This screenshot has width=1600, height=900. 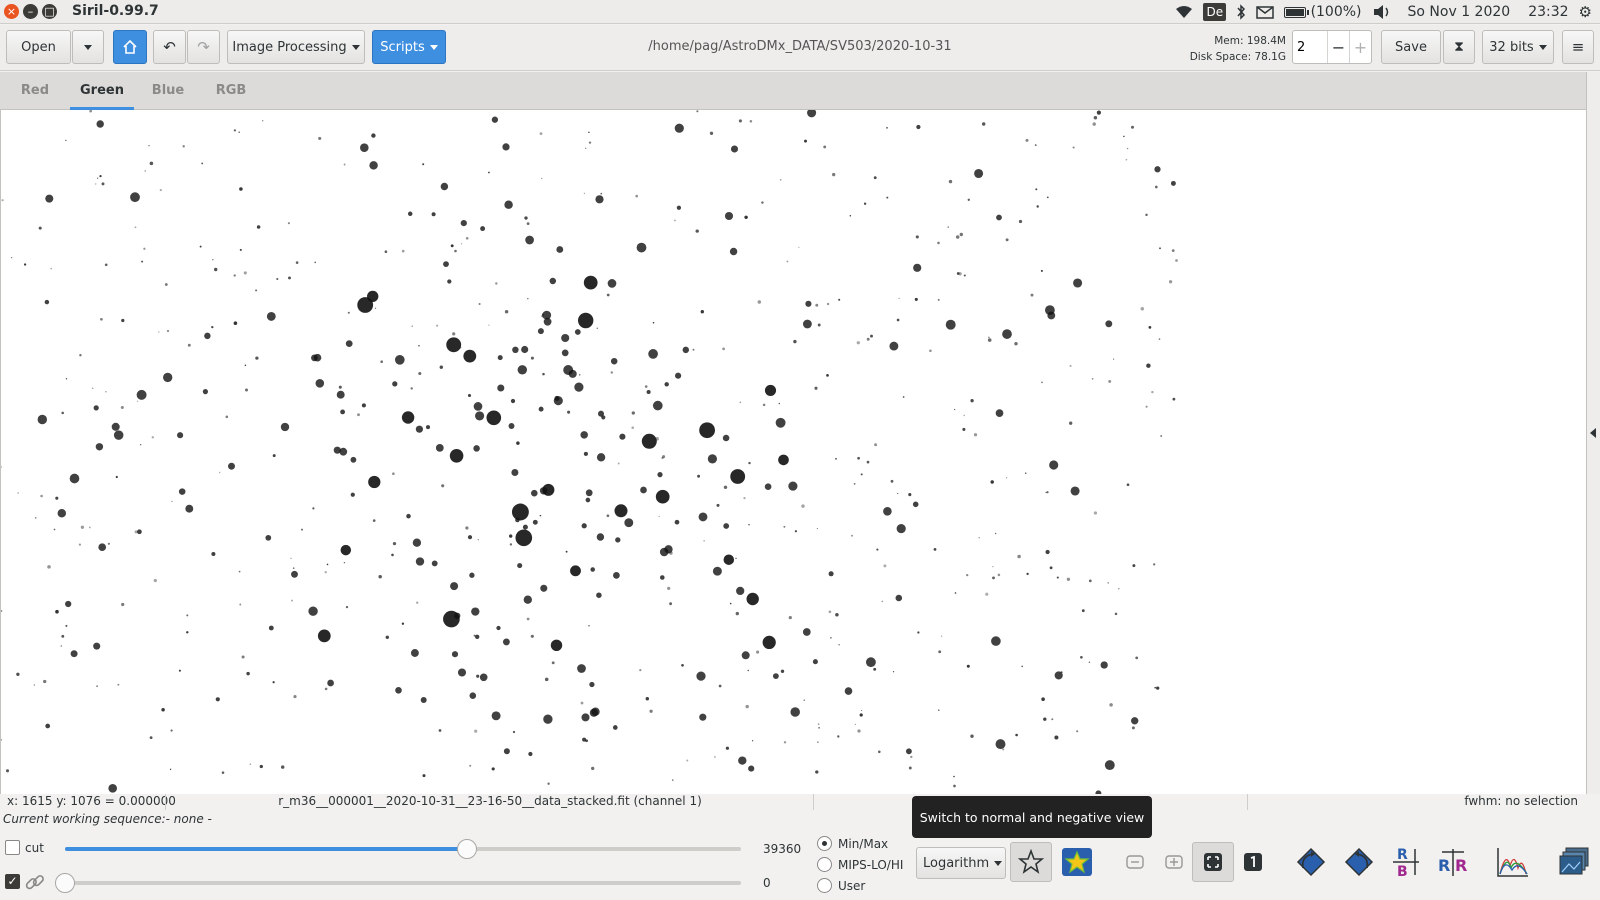 I want to click on tab-blue: Blue, so click(x=168, y=91).